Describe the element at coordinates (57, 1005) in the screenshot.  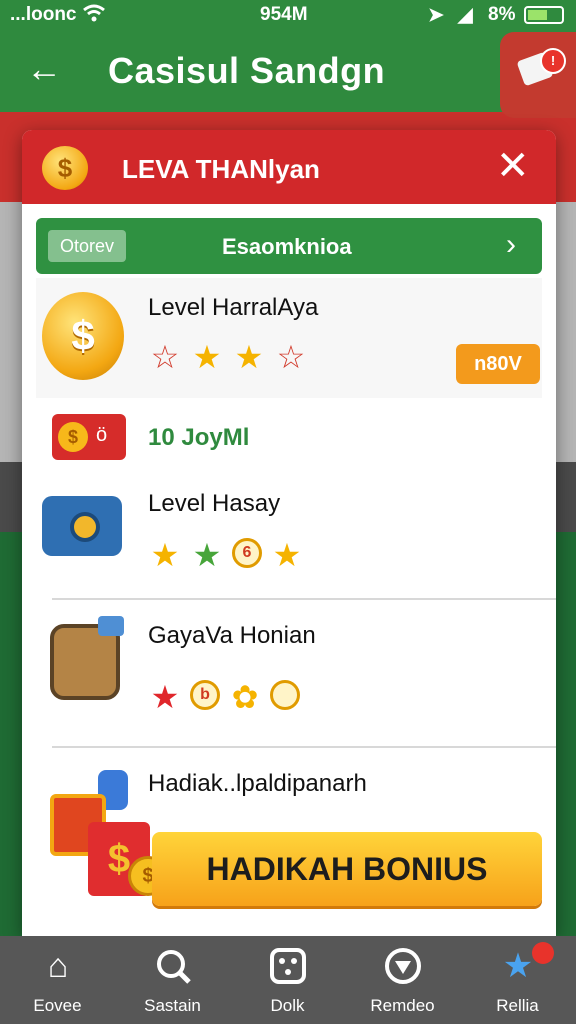
I see `nav-label: Eovee` at that location.